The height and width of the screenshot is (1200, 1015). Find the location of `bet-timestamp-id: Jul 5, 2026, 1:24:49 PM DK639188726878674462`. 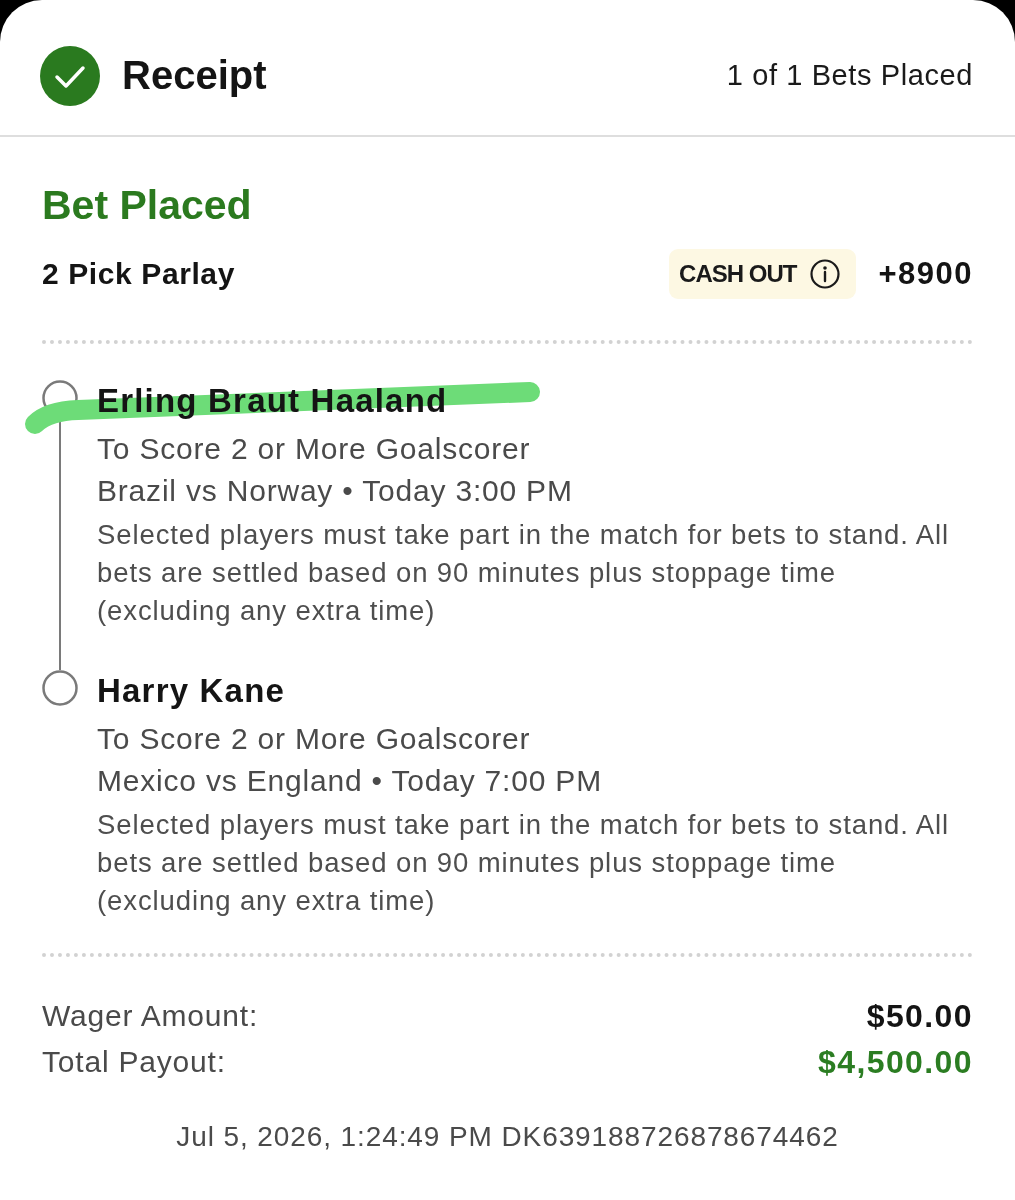

bet-timestamp-id: Jul 5, 2026, 1:24:49 PM DK639188726878674462 is located at coordinates (507, 1137).